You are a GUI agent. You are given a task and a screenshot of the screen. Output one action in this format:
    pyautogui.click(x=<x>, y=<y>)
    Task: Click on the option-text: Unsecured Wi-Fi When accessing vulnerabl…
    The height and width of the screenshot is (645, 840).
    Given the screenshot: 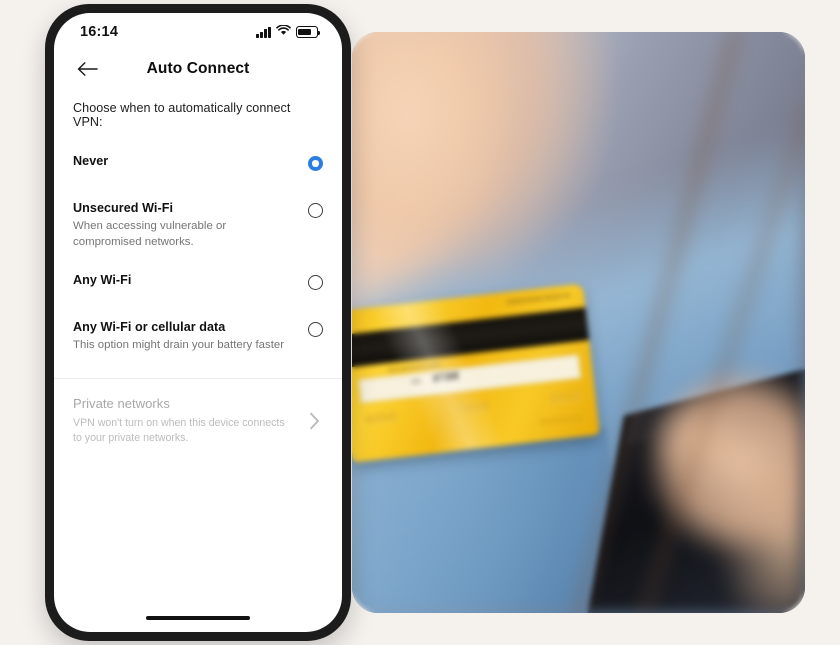 What is the action you would take?
    pyautogui.click(x=190, y=225)
    